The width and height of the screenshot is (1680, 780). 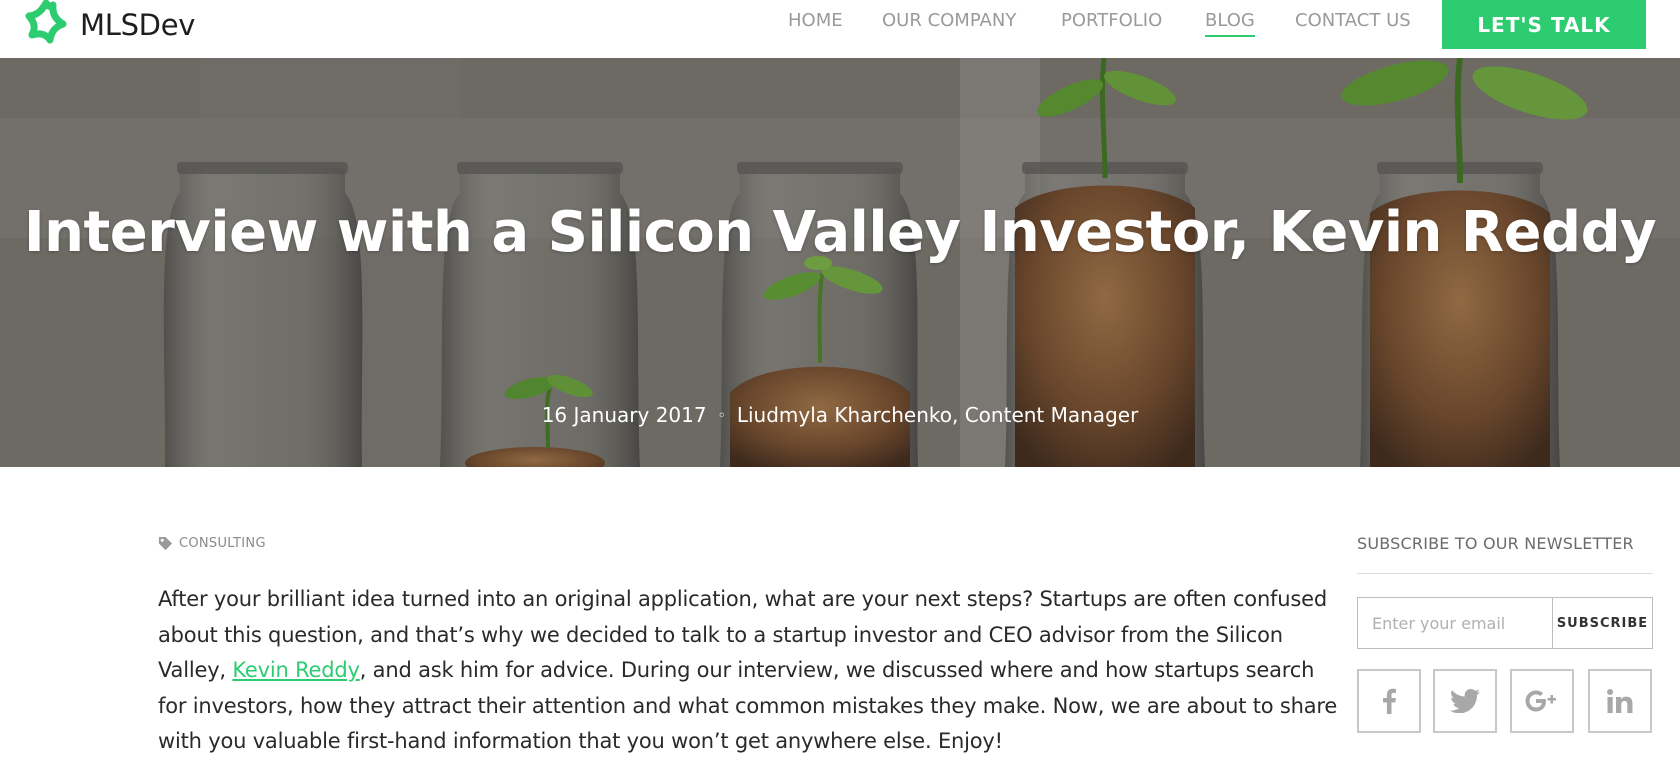 What do you see at coordinates (46, 22) in the screenshot?
I see `logo-star-icon` at bounding box center [46, 22].